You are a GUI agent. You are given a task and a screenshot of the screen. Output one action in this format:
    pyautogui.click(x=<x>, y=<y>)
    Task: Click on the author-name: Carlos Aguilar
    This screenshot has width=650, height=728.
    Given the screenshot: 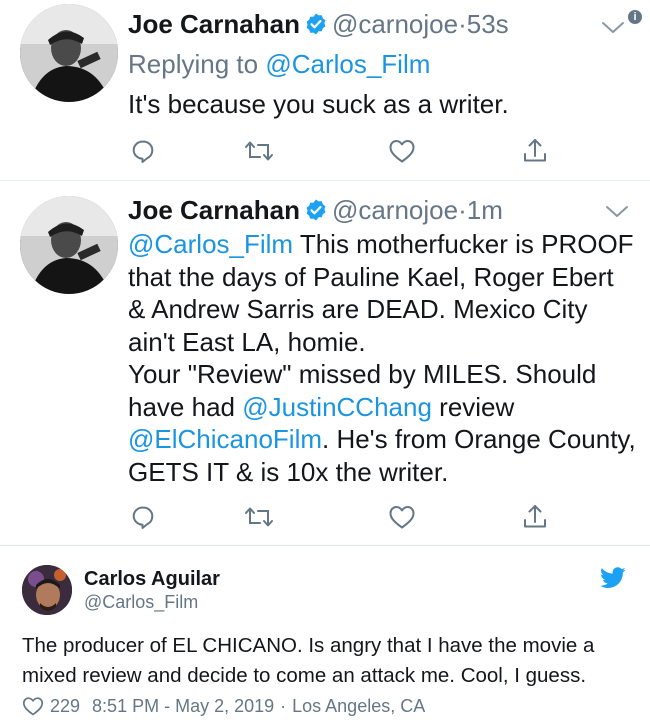 What is the action you would take?
    pyautogui.click(x=152, y=579)
    